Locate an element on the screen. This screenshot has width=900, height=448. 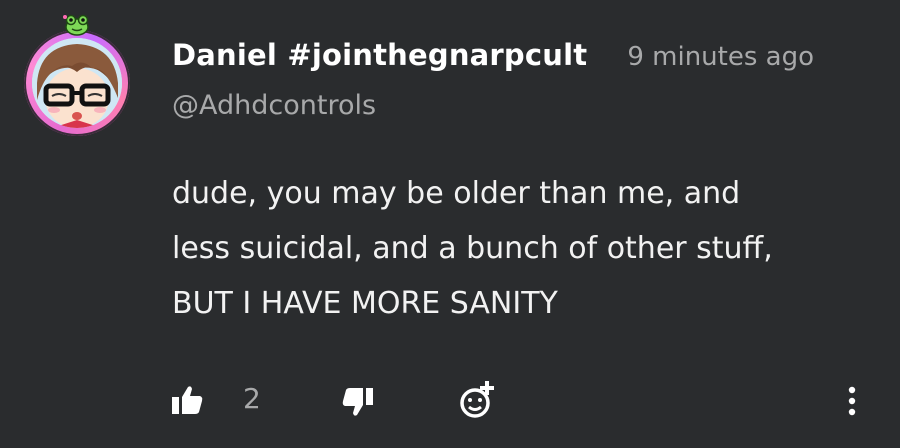
dislike-button is located at coordinates (358, 404).